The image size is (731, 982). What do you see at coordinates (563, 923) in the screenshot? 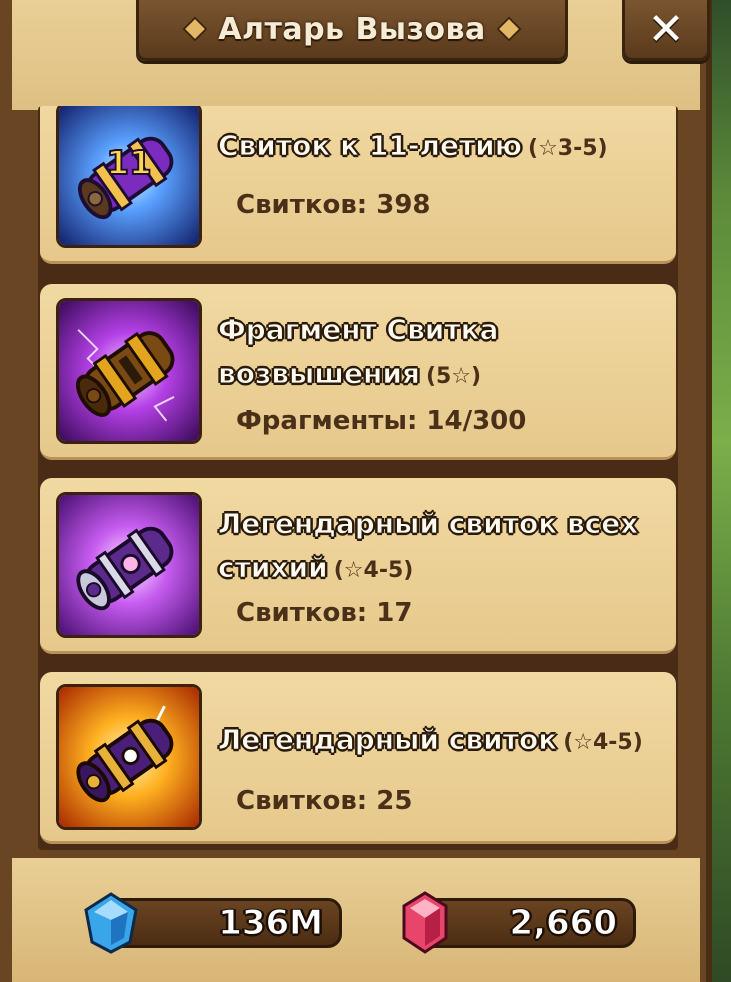
I see `crystal-value: 2,660` at bounding box center [563, 923].